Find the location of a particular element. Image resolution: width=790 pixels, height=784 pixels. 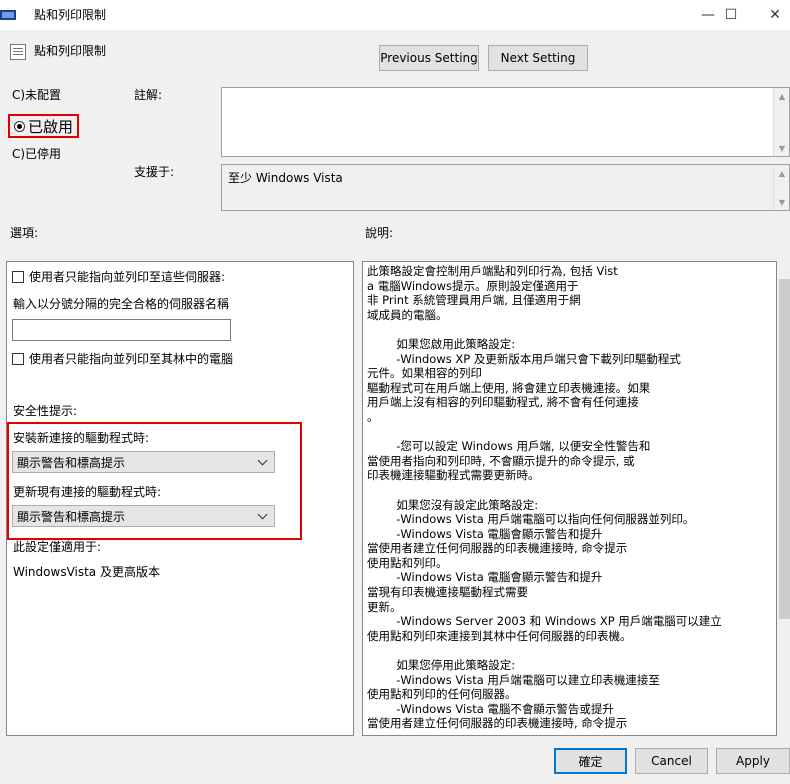

radio-not-configured: C)未配置 is located at coordinates (36, 94).